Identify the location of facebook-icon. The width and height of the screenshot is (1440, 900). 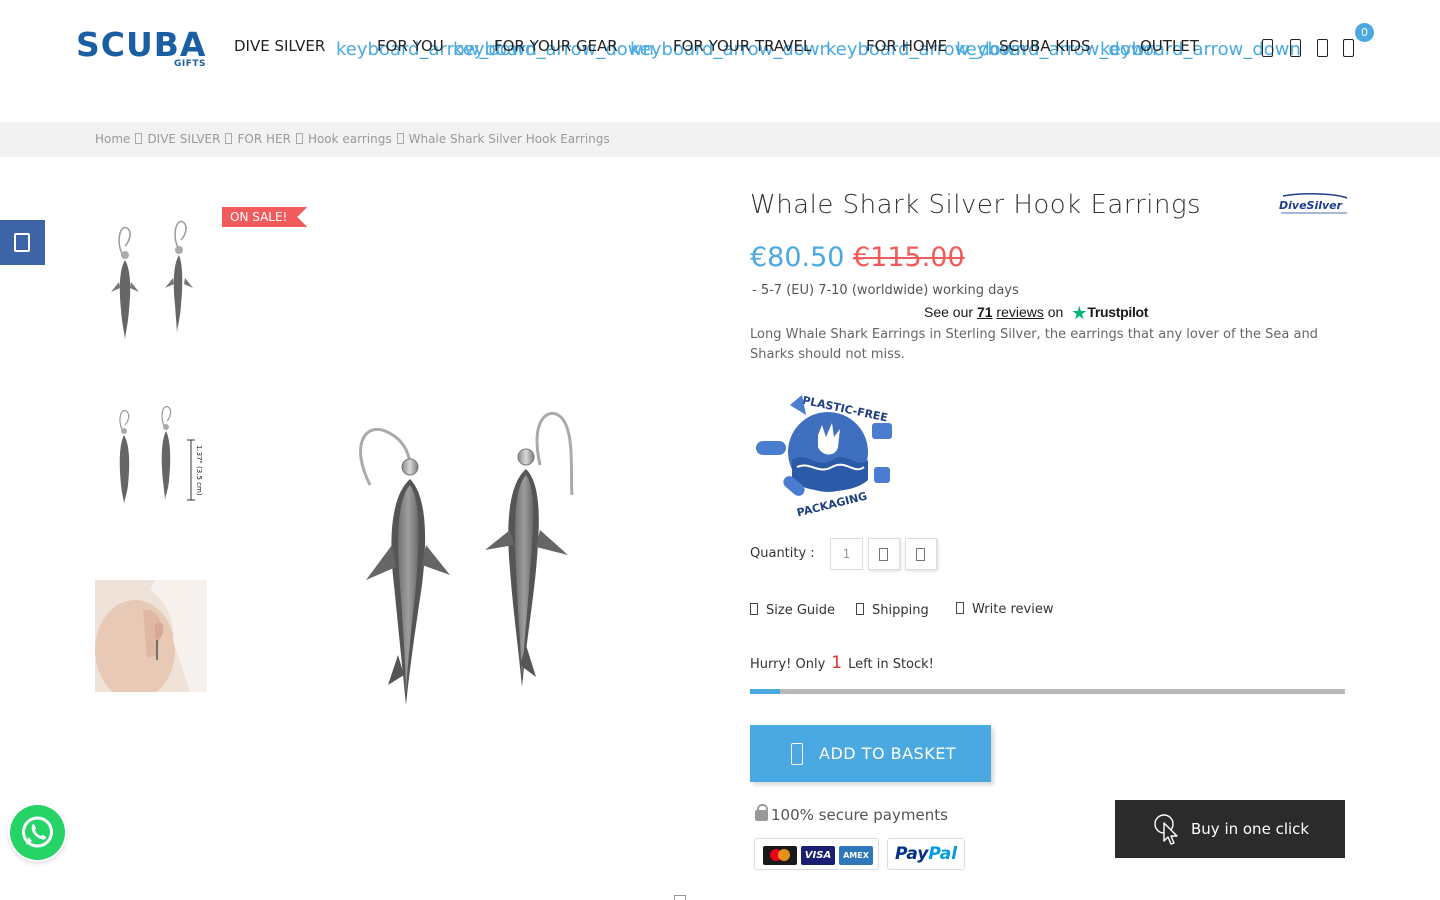
(22, 242).